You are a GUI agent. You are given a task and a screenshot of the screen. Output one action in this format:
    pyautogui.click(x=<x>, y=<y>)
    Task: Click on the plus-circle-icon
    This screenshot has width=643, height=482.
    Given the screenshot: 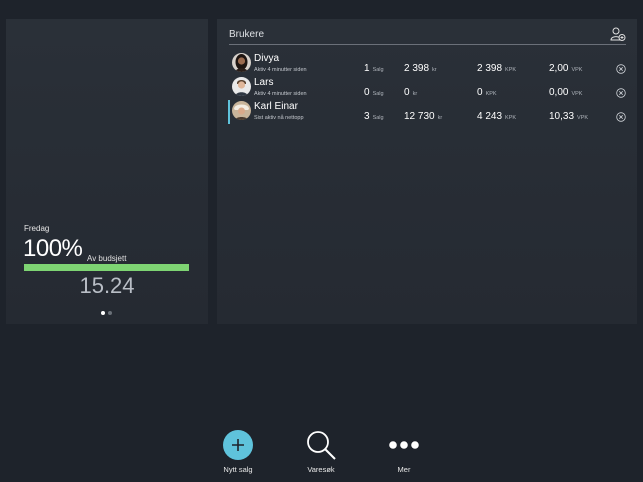 What is the action you would take?
    pyautogui.click(x=238, y=445)
    